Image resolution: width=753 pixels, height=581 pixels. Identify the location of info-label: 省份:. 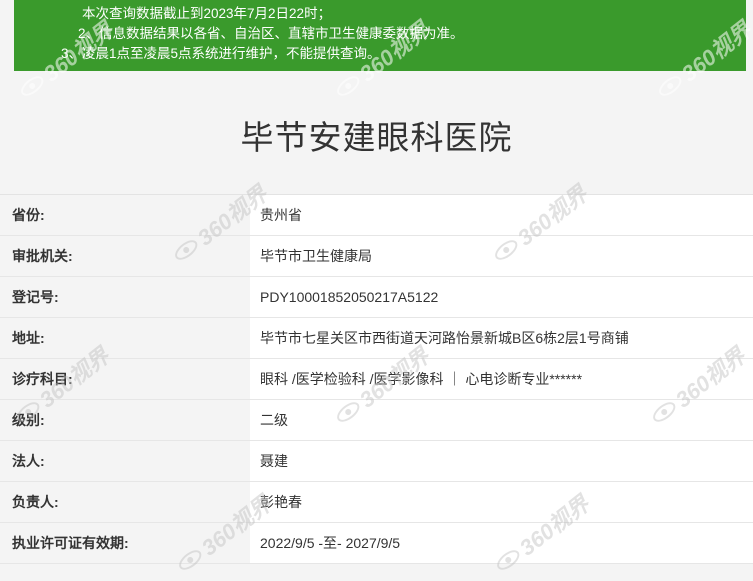
(125, 215).